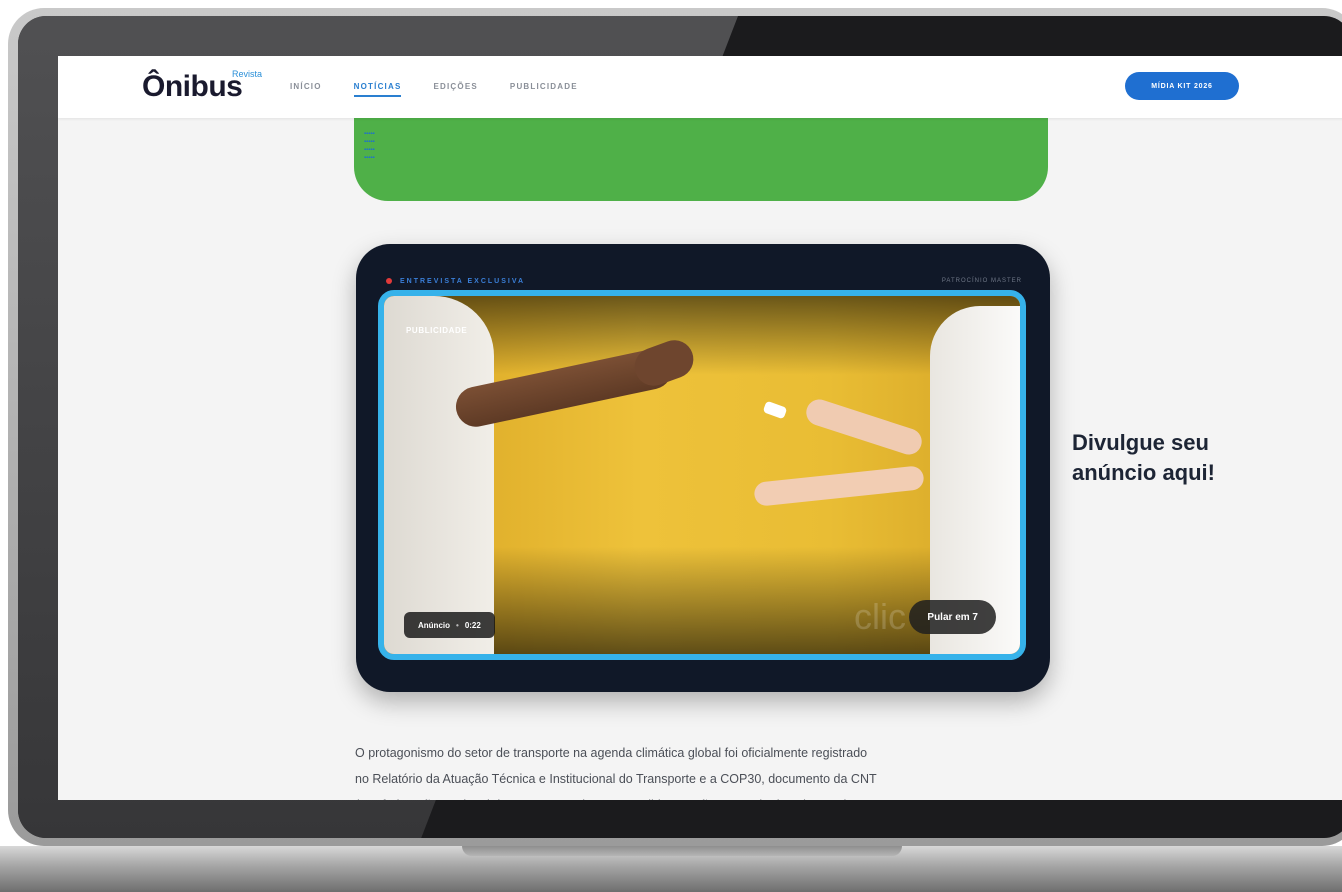  Describe the element at coordinates (455, 281) in the screenshot. I see `card-tag: ENTREVISTA EXCLUSIVA` at that location.